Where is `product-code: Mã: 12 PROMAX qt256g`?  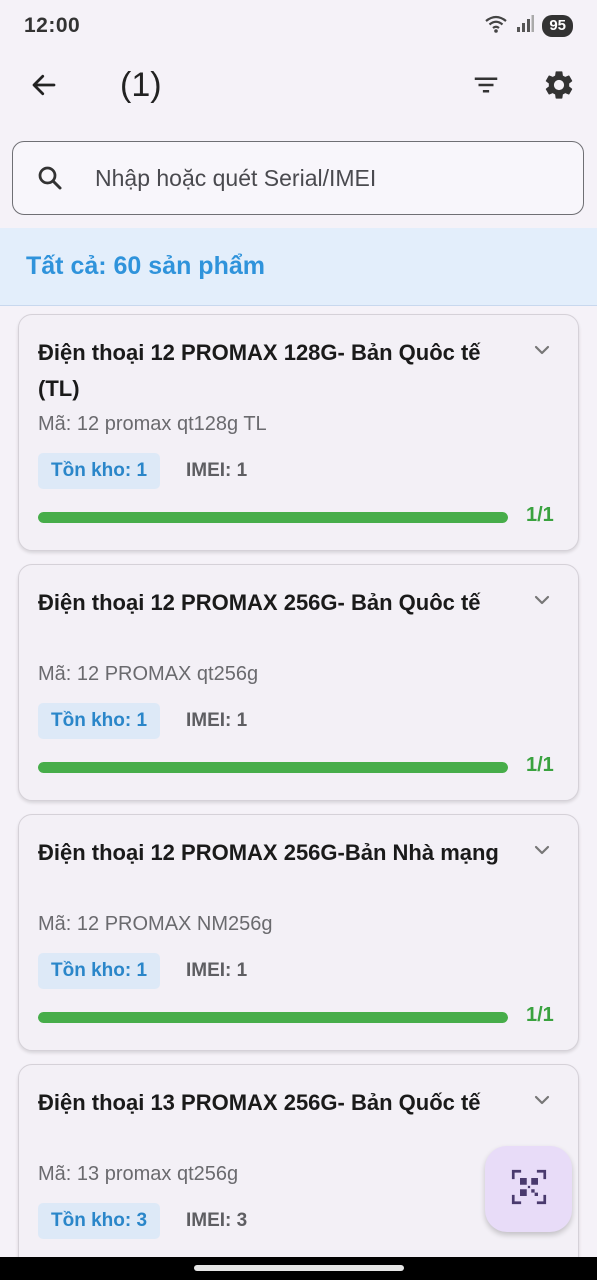 product-code: Mã: 12 PROMAX qt256g is located at coordinates (148, 674).